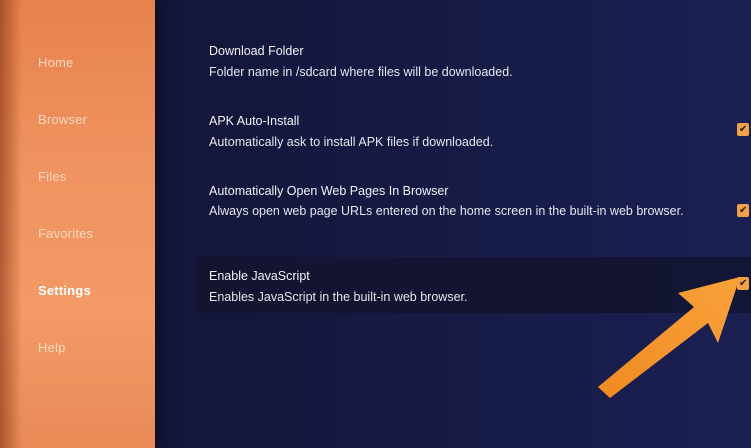 The width and height of the screenshot is (751, 448). I want to click on sidebar-item-help: Help, so click(52, 347).